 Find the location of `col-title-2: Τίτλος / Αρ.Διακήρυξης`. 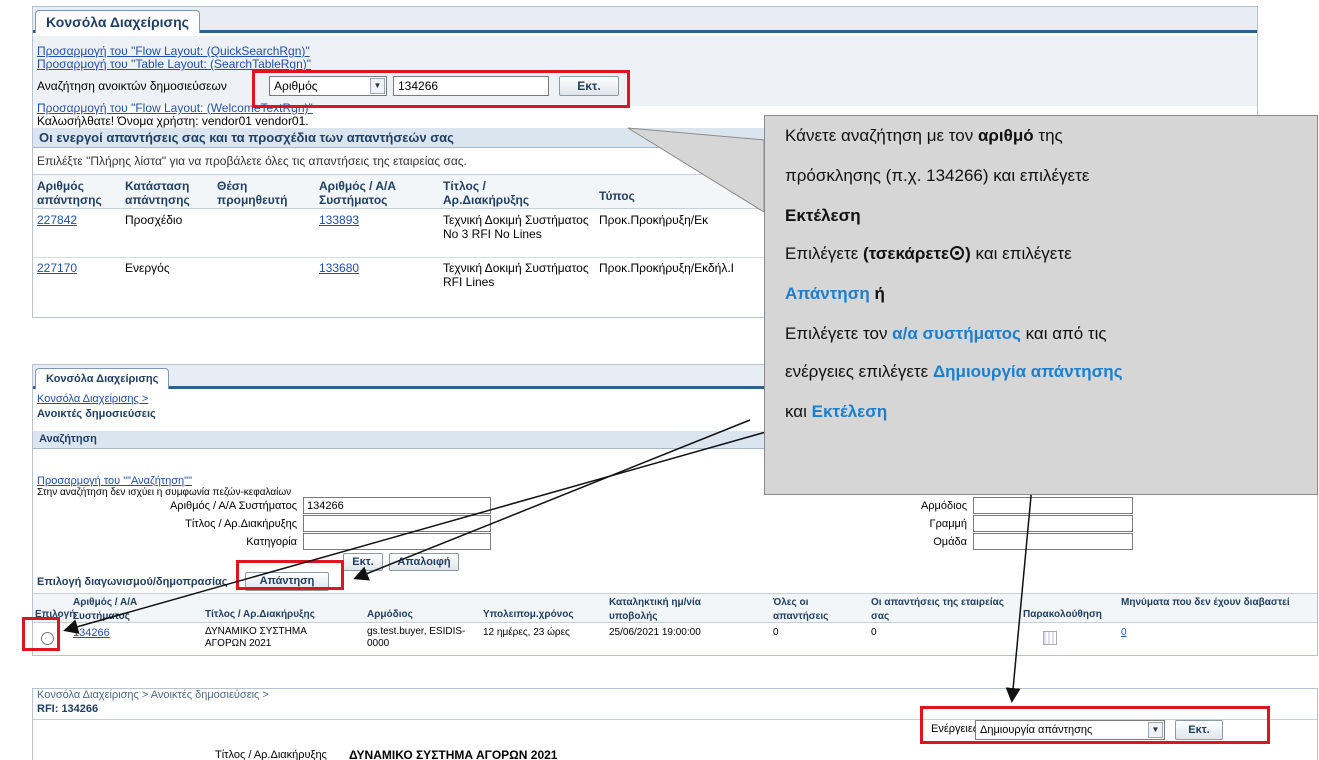

col-title-2: Τίτλος / Αρ.Διακήρυξης is located at coordinates (260, 614).